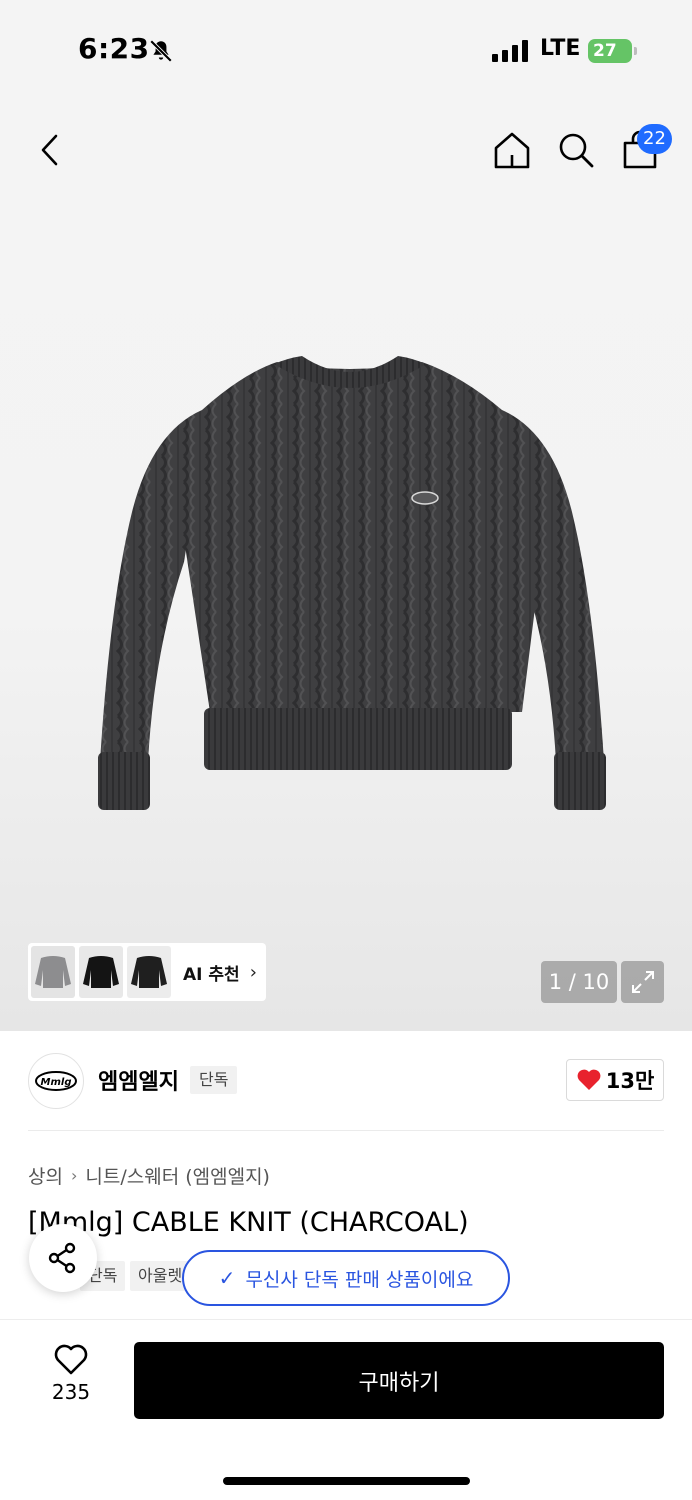 The height and width of the screenshot is (1500, 692). I want to click on battery-icon: 27, so click(613, 51).